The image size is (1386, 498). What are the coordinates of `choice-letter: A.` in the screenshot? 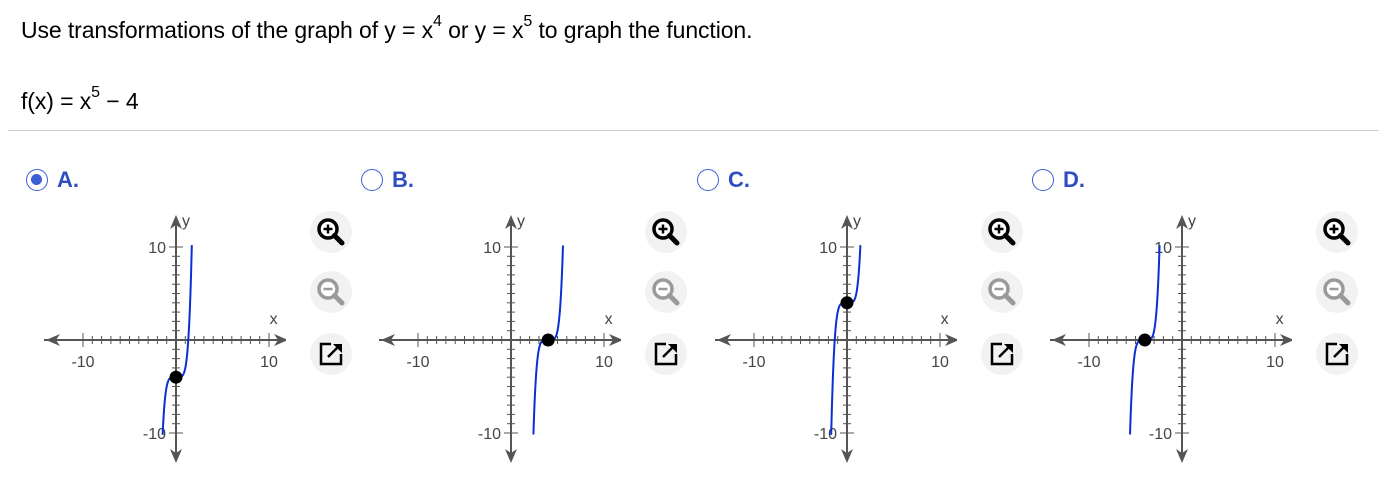 It's located at (68, 179).